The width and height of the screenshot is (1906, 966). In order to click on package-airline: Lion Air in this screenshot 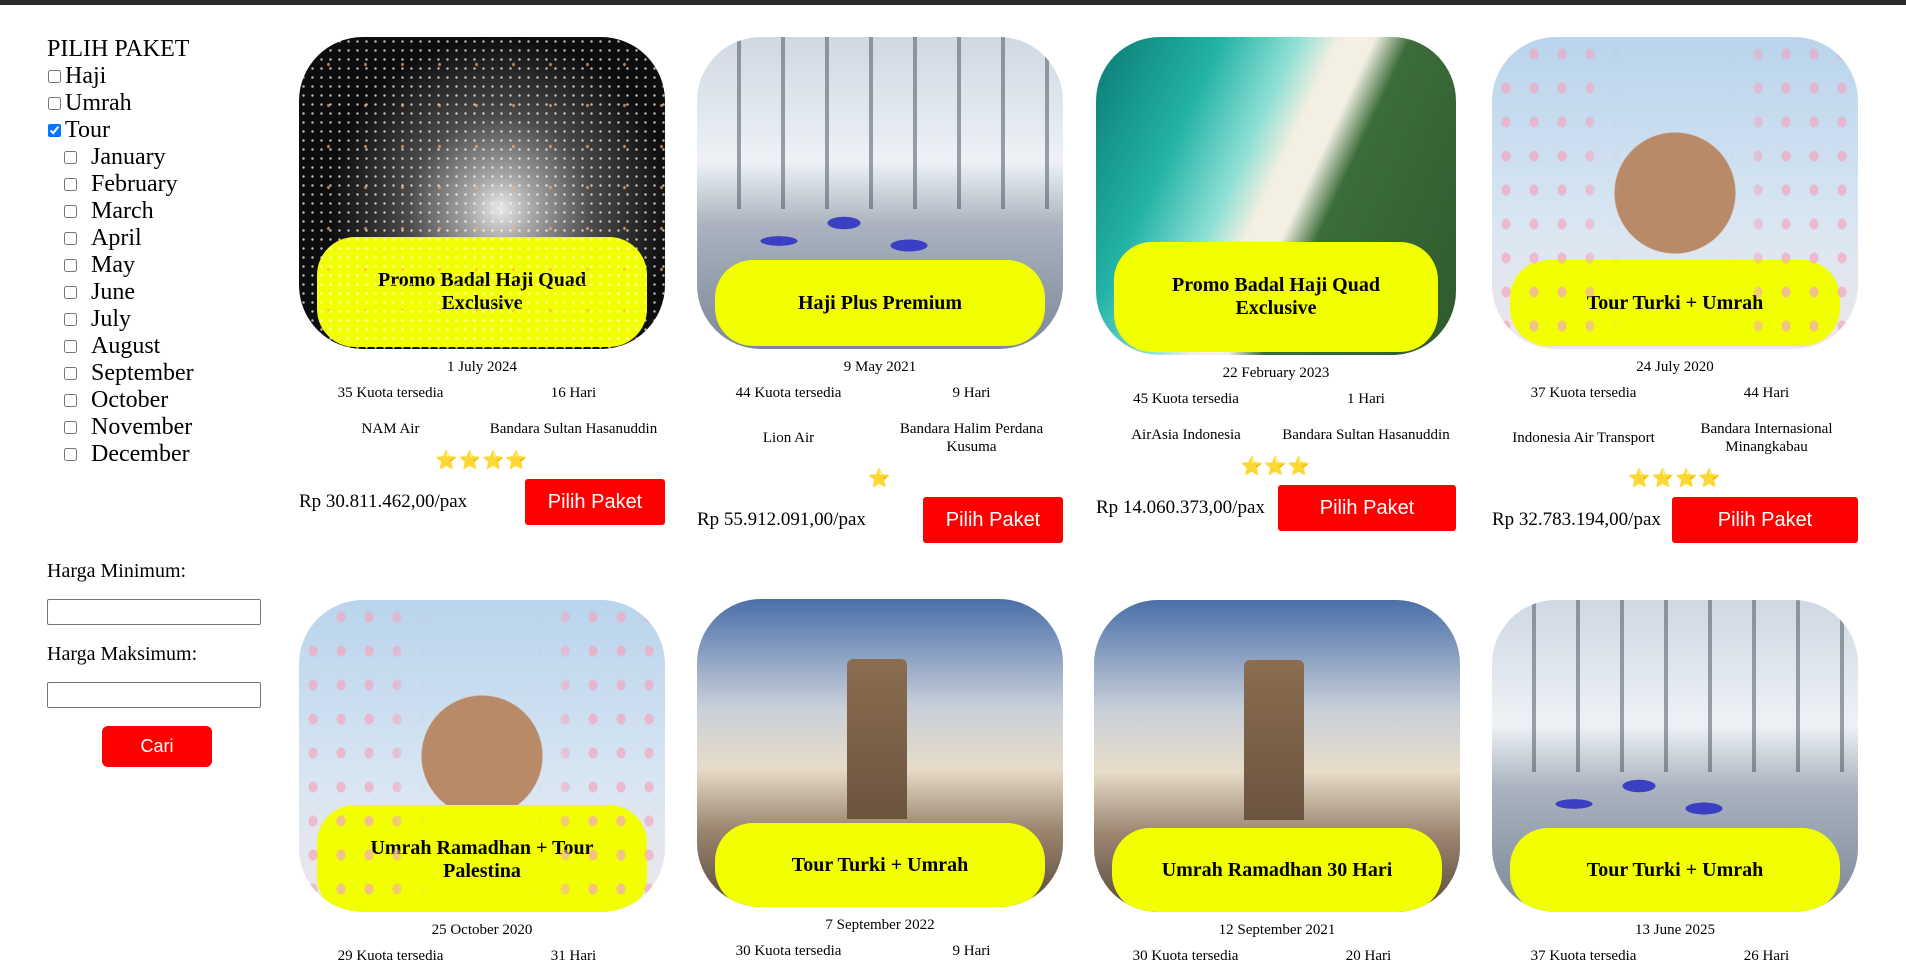, I will do `click(788, 438)`.